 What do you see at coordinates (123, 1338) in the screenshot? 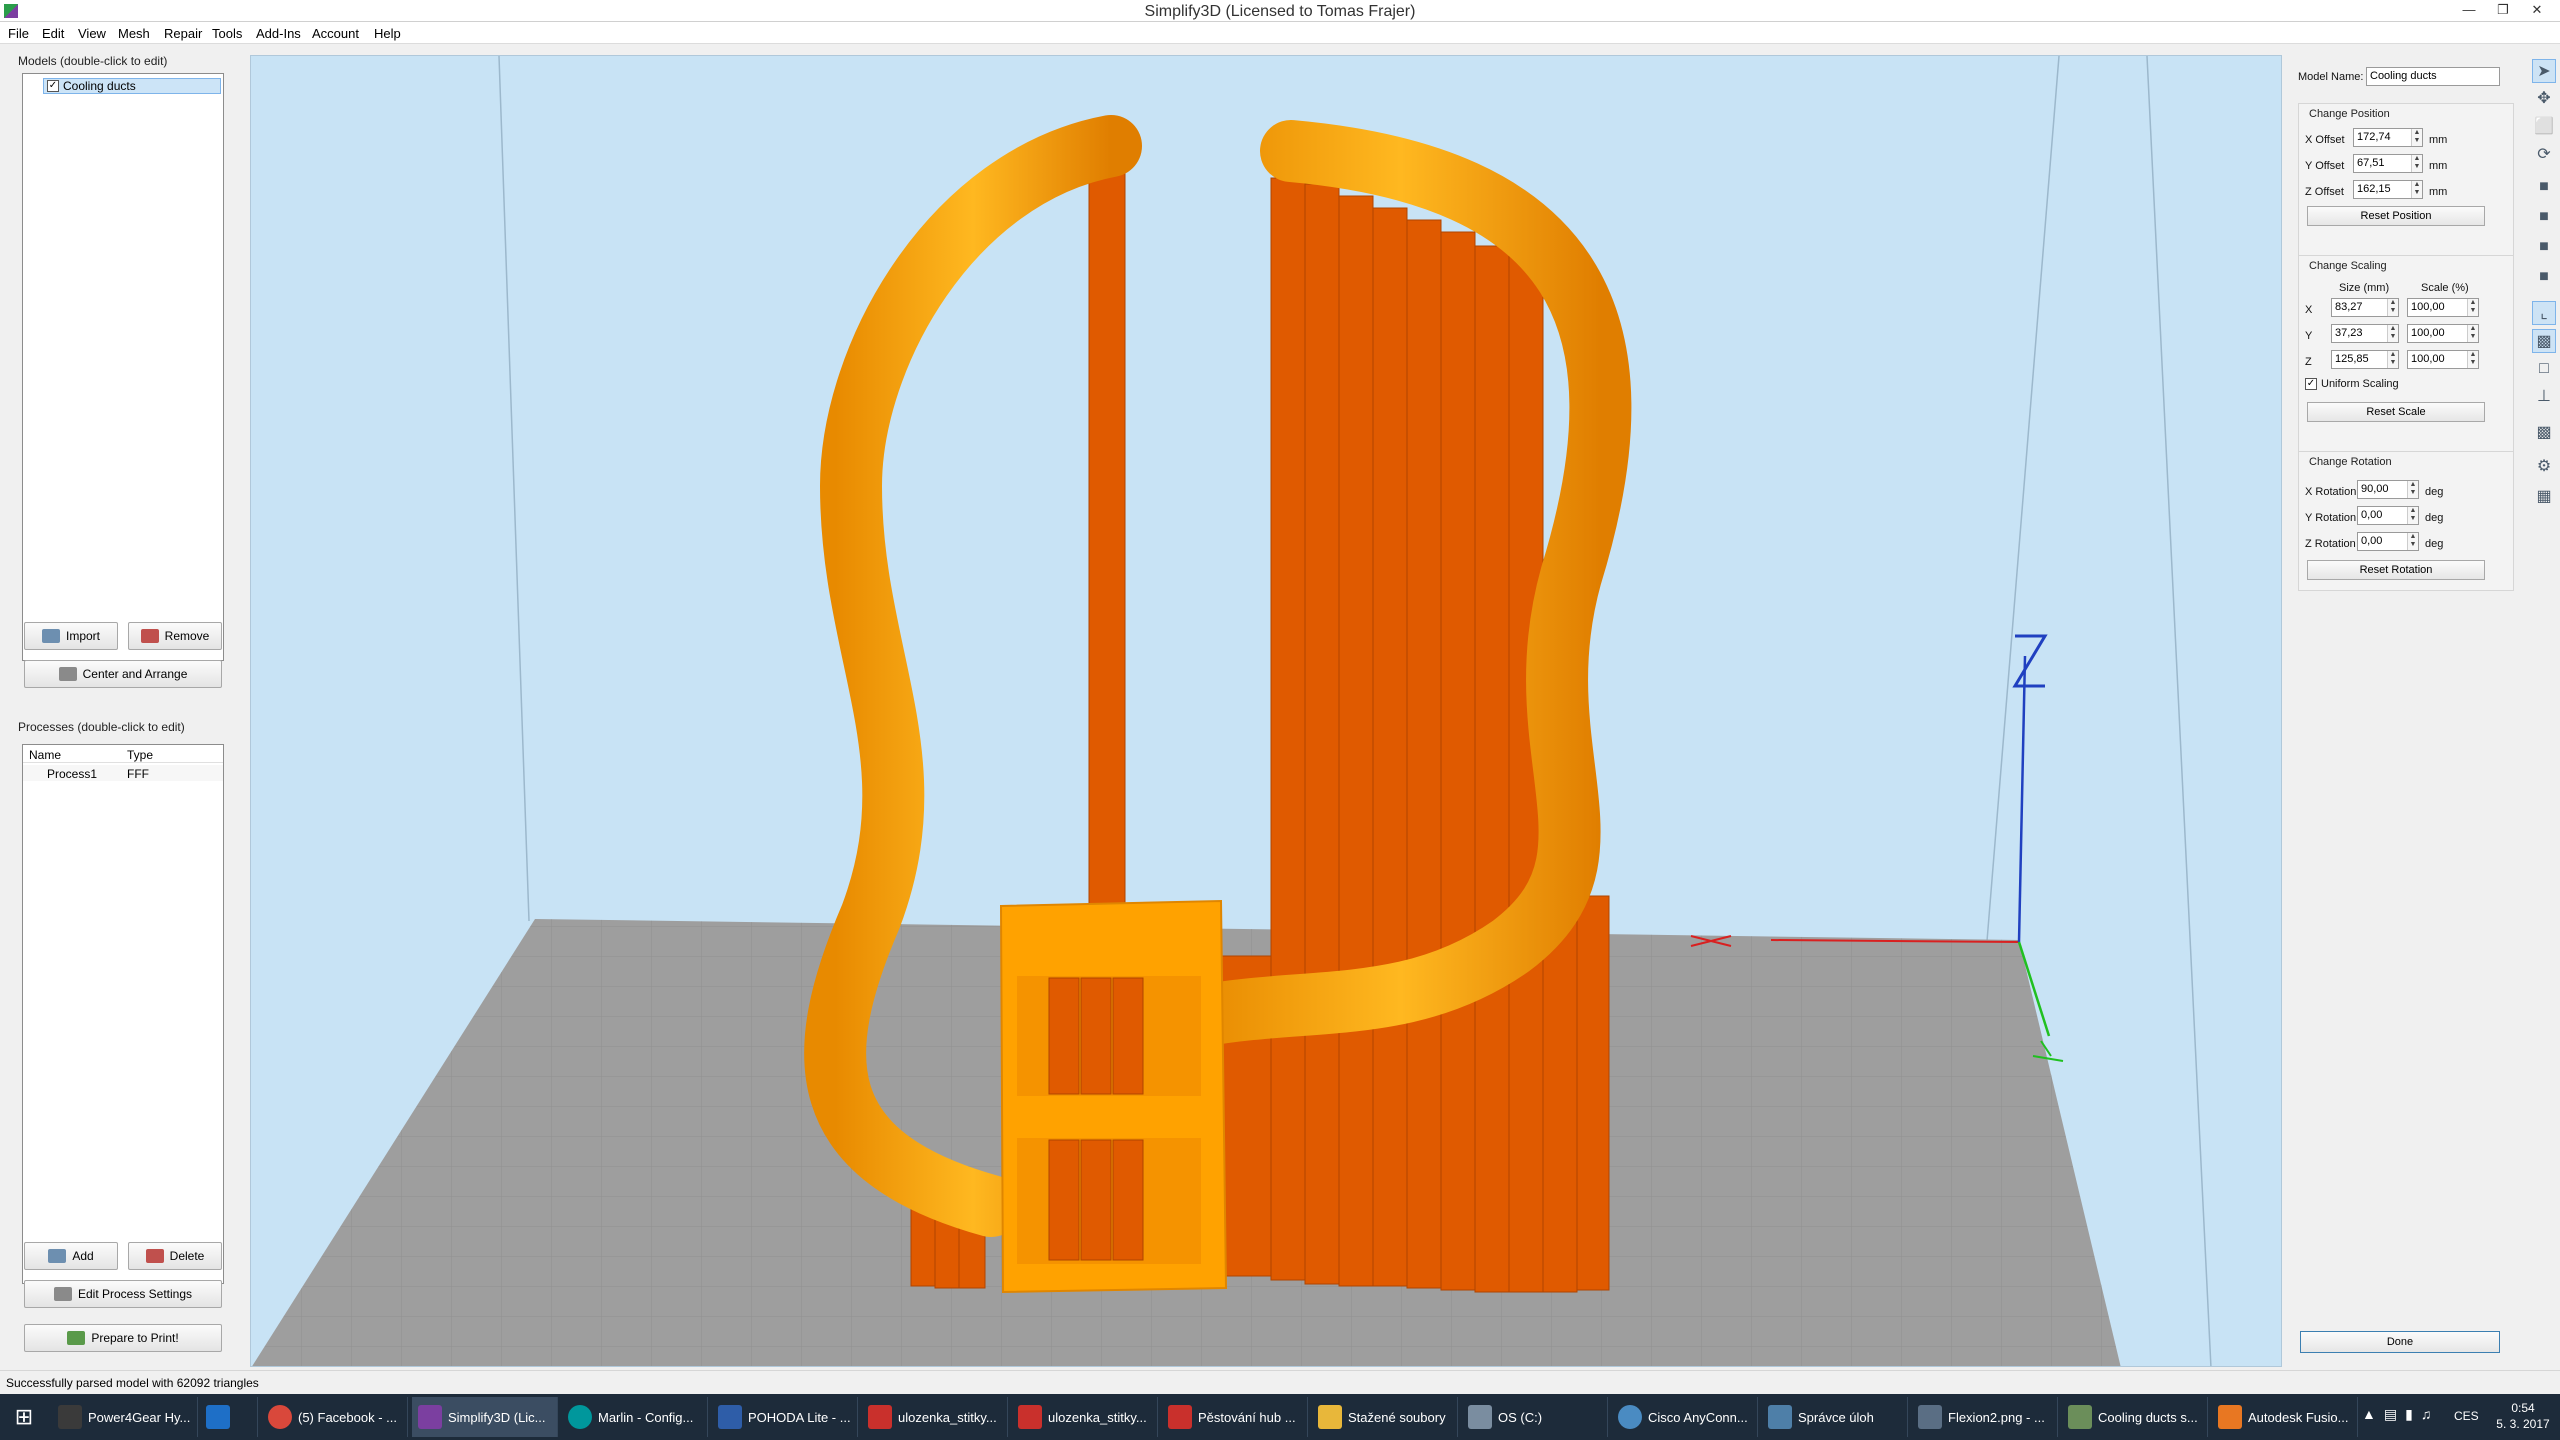
I see `prepare-to-print-button: Prepare to Print!` at bounding box center [123, 1338].